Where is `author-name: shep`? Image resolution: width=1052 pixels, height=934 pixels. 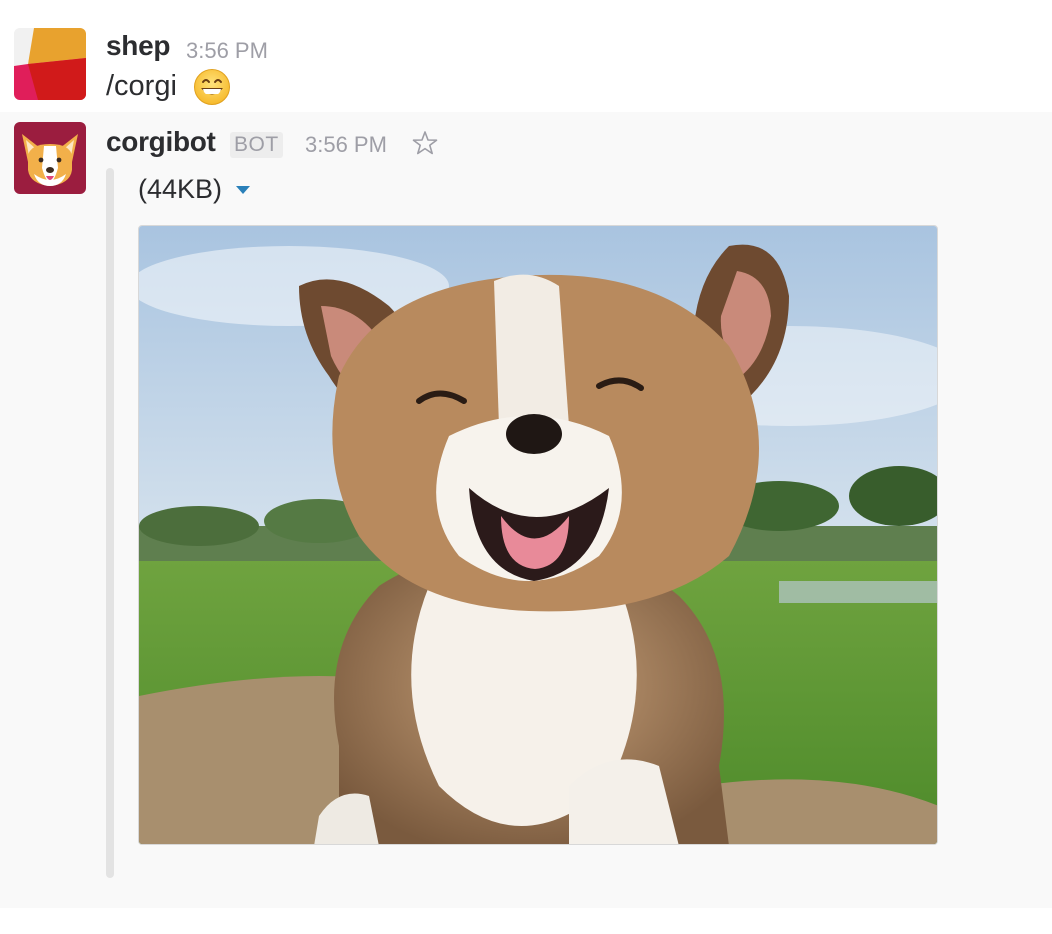 author-name: shep is located at coordinates (138, 46).